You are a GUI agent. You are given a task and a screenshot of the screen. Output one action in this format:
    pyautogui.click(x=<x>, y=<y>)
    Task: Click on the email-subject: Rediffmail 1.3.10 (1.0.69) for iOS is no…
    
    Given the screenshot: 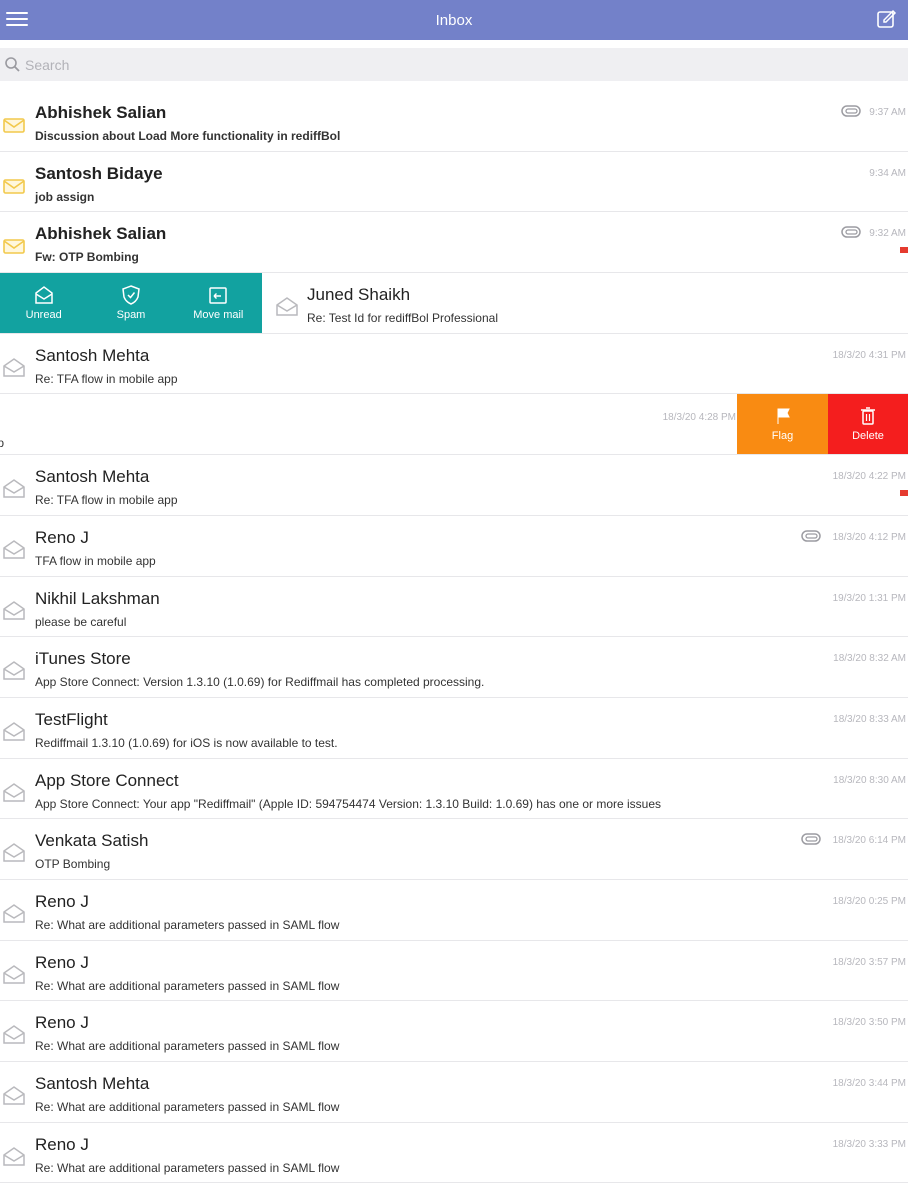 What is the action you would take?
    pyautogui.click(x=186, y=742)
    